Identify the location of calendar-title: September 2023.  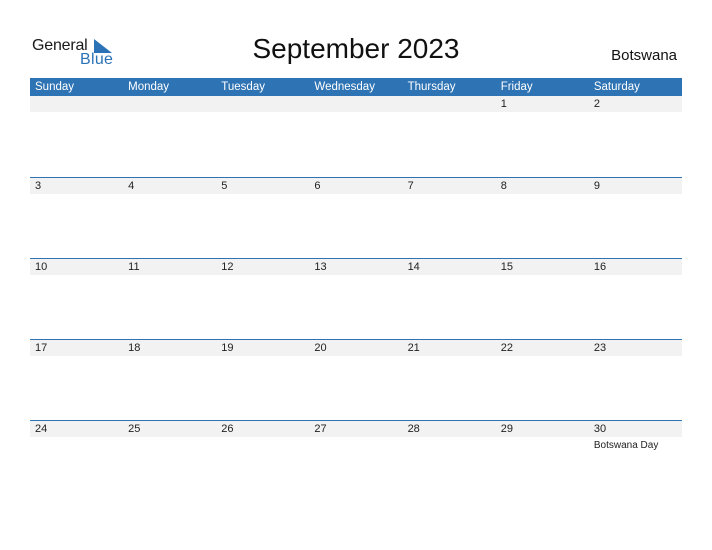
(356, 48).